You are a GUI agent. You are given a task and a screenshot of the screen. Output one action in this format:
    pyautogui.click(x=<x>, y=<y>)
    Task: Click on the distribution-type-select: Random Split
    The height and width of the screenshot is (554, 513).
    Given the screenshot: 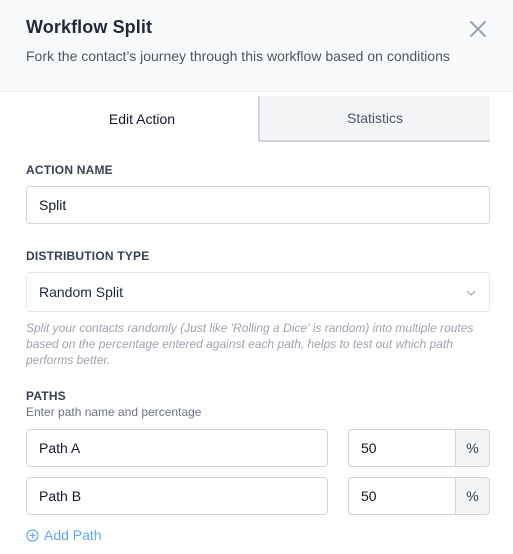 What is the action you would take?
    pyautogui.click(x=258, y=292)
    